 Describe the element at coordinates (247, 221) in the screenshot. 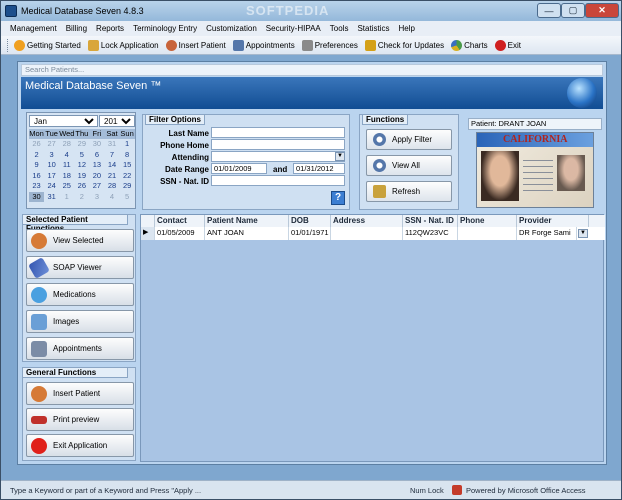

I see `column-header-patient-name: Patient Name` at that location.